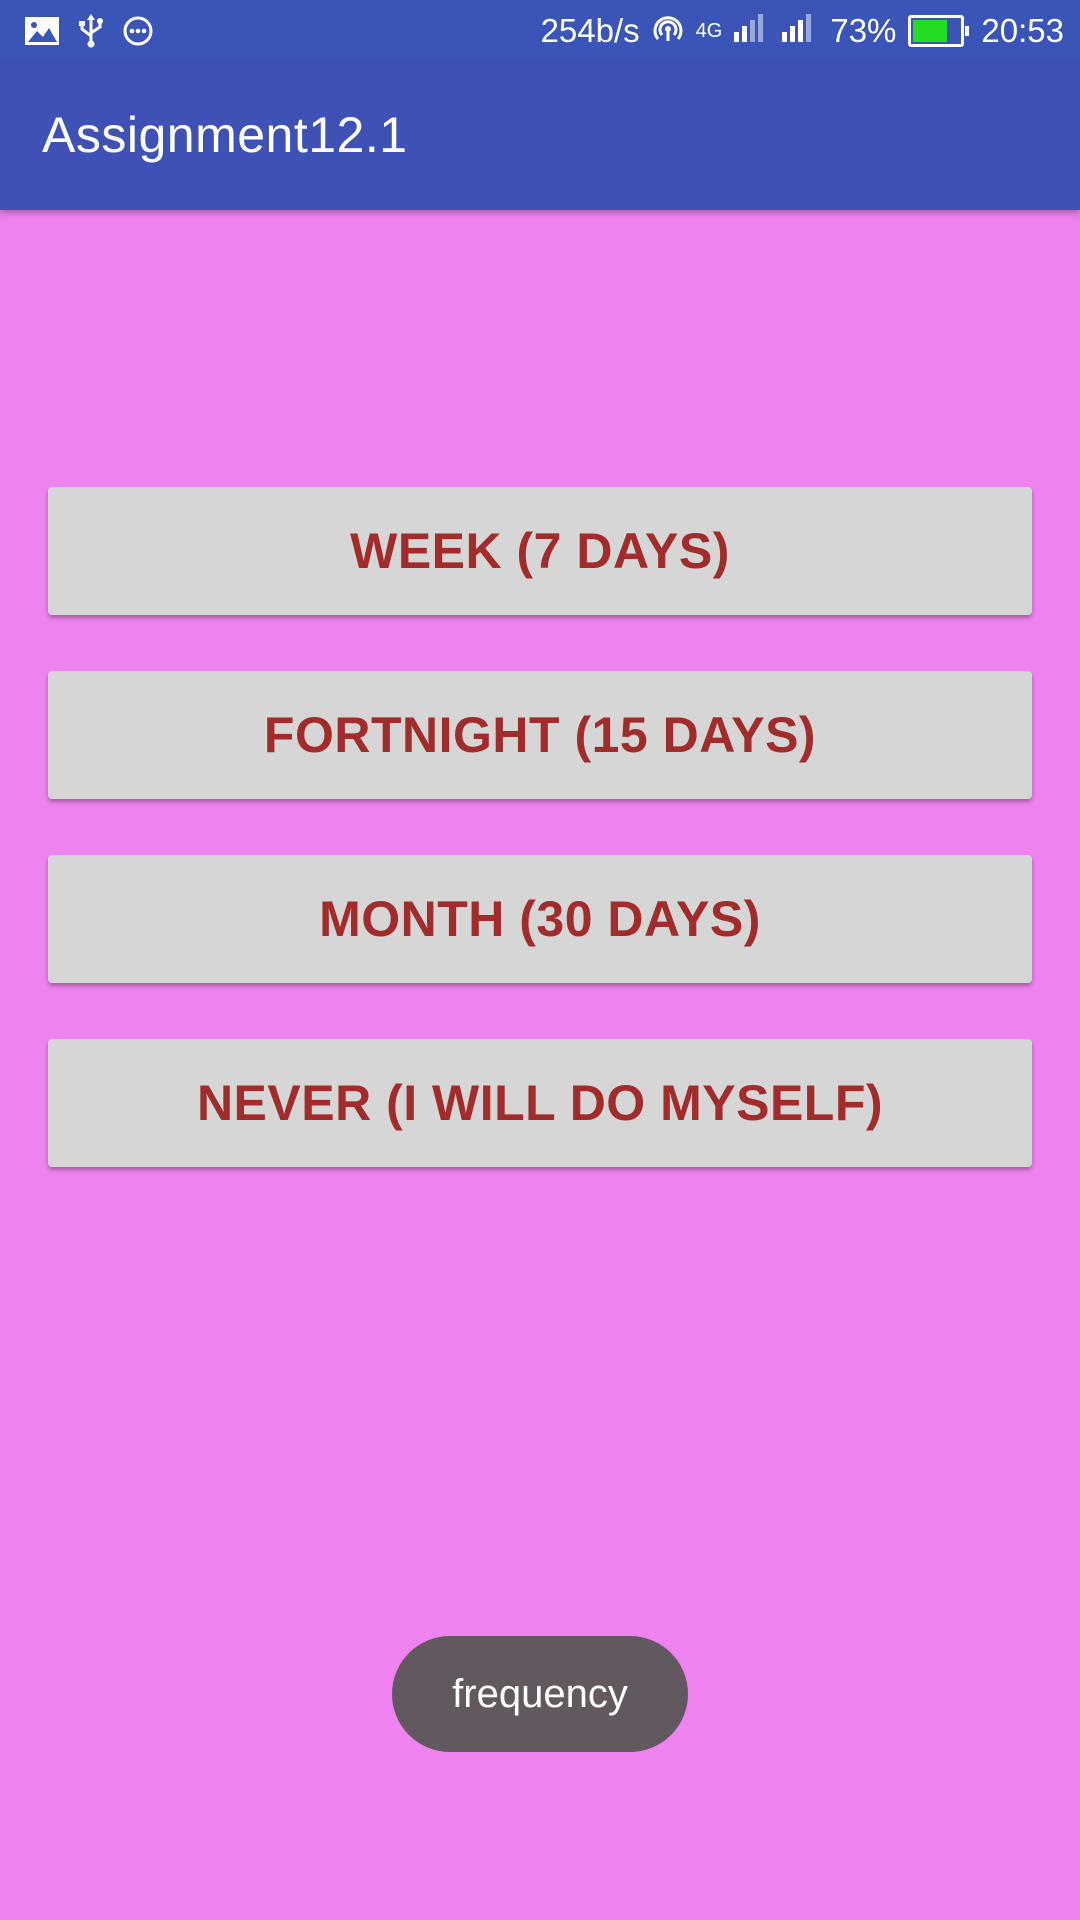 The width and height of the screenshot is (1080, 1920). What do you see at coordinates (590, 30) in the screenshot?
I see `network-speed: 254b/s` at bounding box center [590, 30].